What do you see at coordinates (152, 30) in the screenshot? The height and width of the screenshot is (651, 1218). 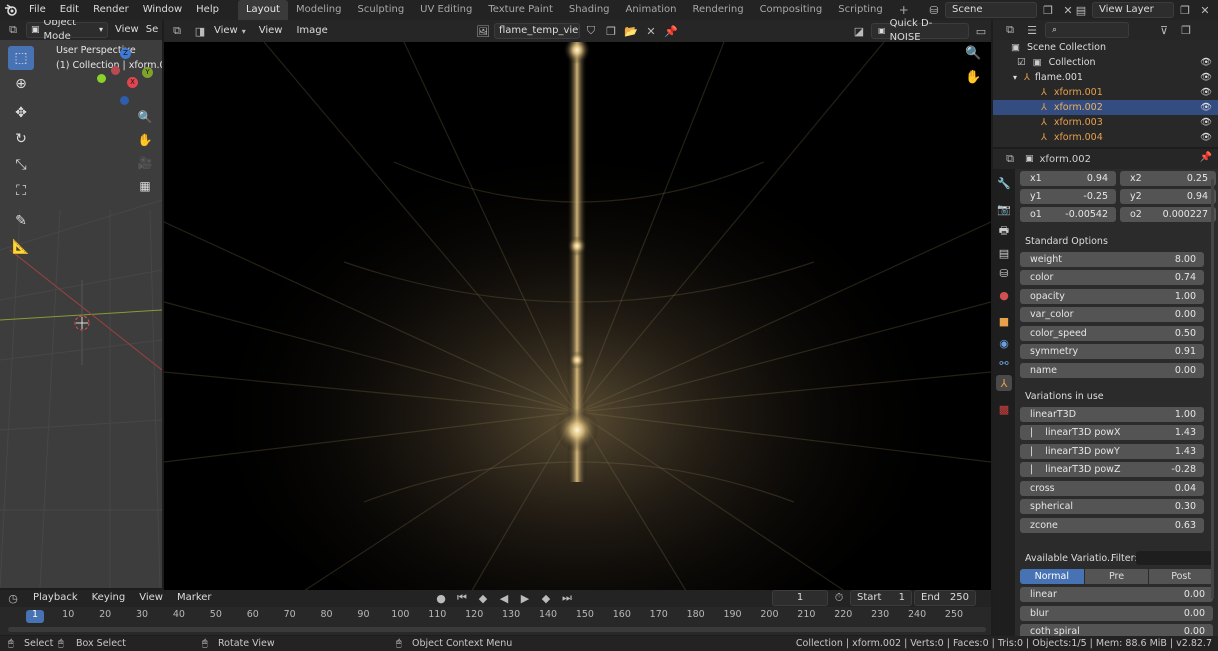 I see `viewport-menu-select: Se` at bounding box center [152, 30].